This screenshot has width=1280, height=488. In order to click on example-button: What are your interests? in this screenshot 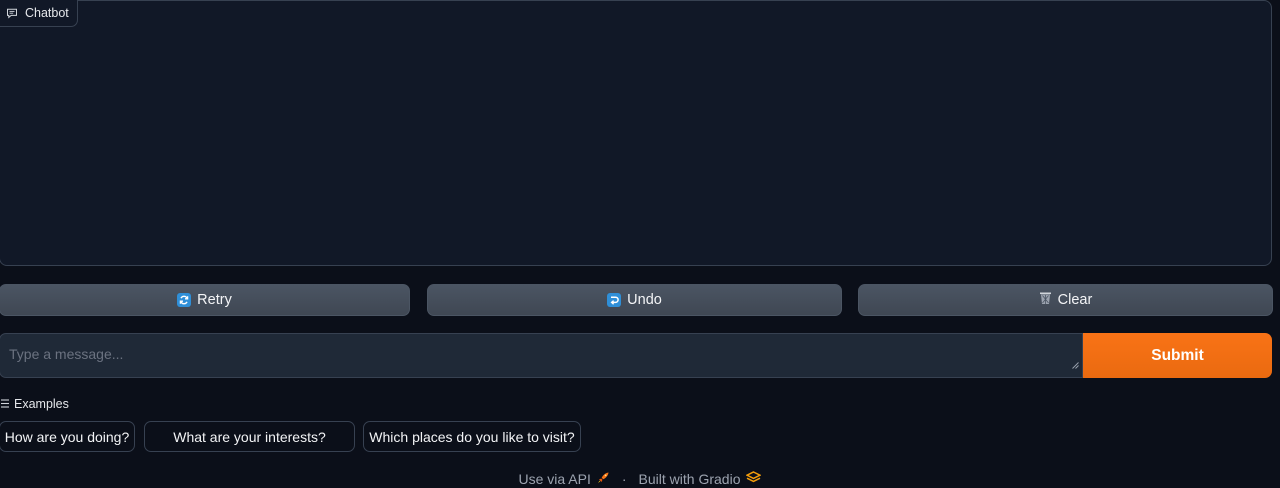, I will do `click(249, 436)`.